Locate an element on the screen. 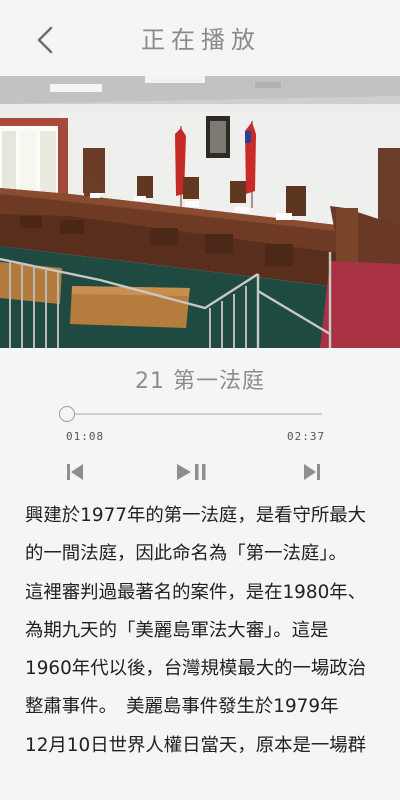  track-title: 21 第一法庭 is located at coordinates (200, 381).